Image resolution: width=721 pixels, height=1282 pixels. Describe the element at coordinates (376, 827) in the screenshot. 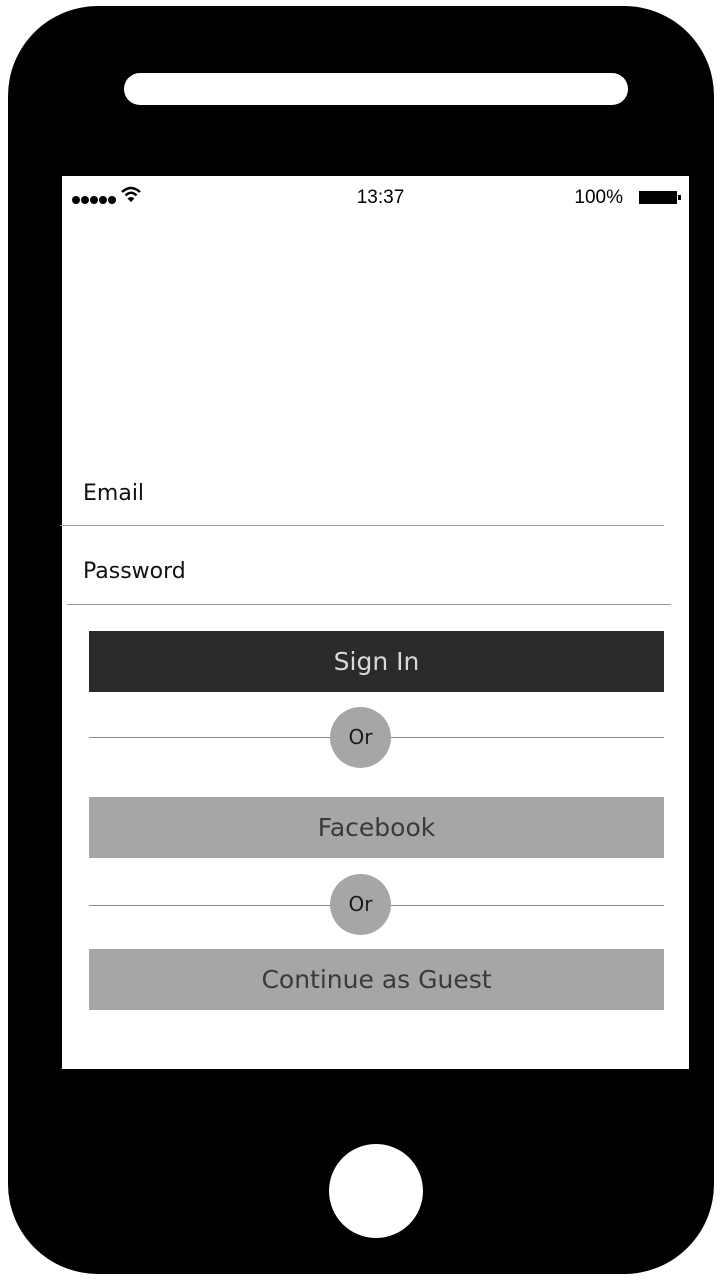

I see `facebook-button: Facebook` at that location.